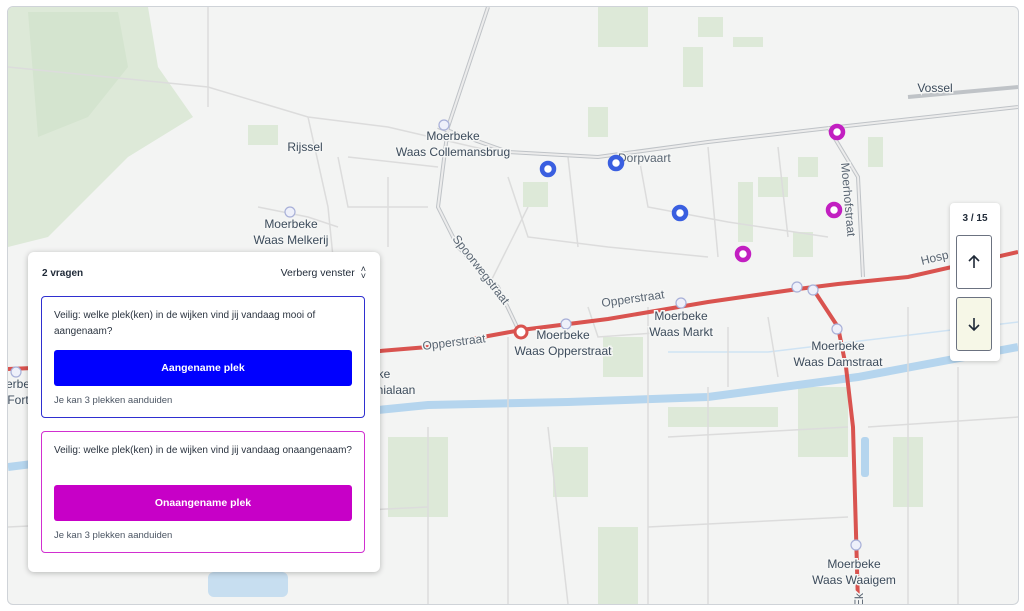  What do you see at coordinates (681, 332) in the screenshot?
I see `place-markt-2: Waas Markt` at bounding box center [681, 332].